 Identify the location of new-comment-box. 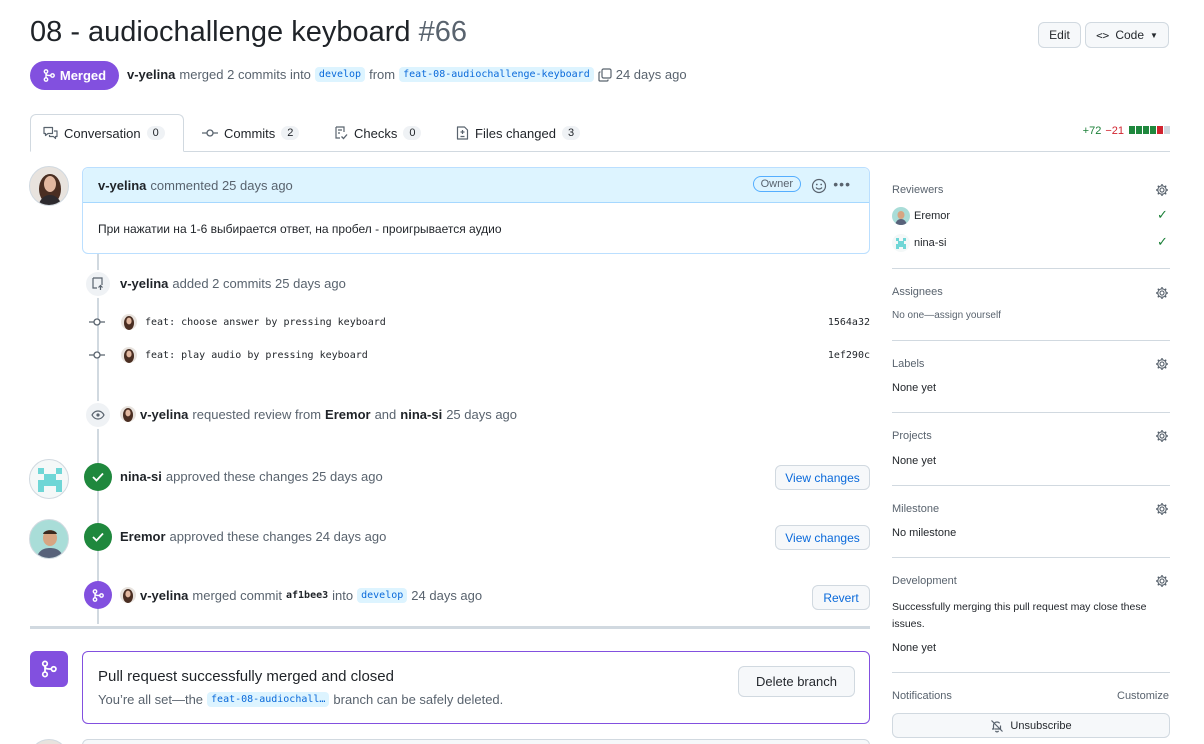
(476, 741).